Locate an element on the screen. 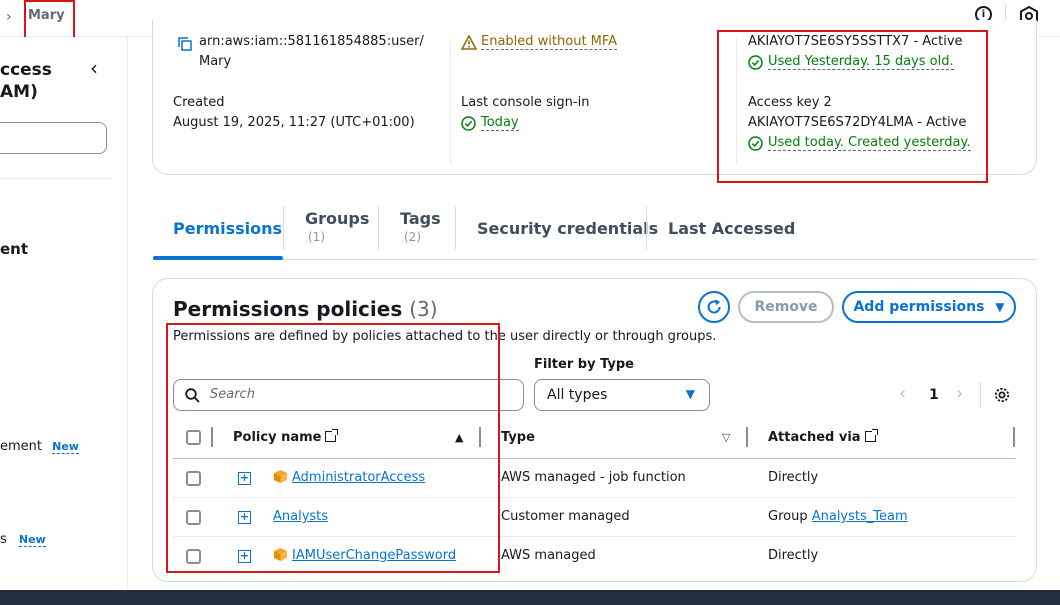  tab-groups: Groups (1) is located at coordinates (337, 229).